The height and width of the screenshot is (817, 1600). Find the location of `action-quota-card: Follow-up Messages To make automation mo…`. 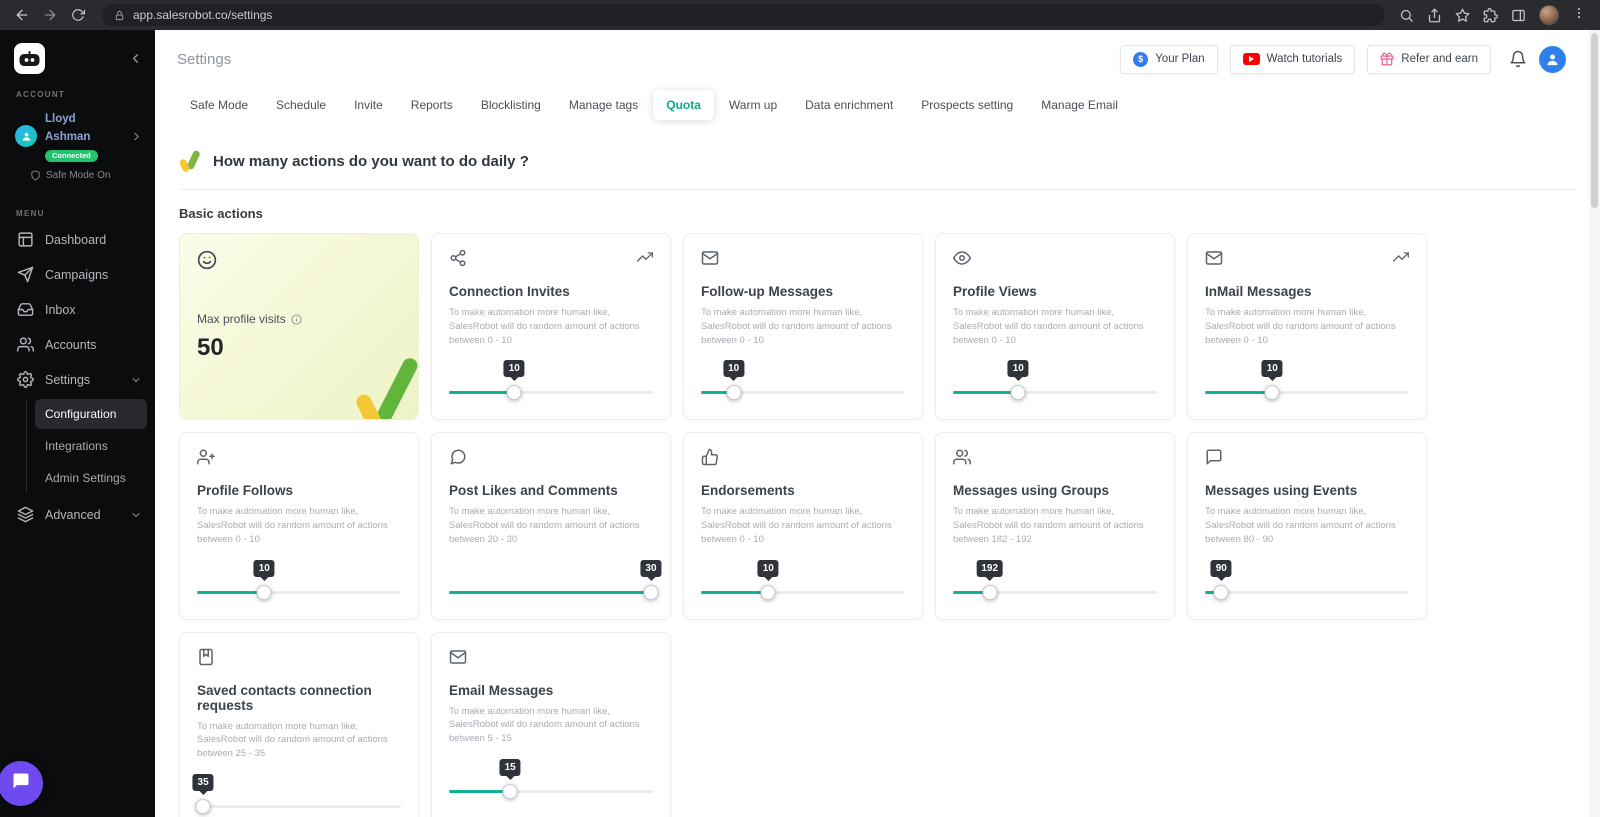

action-quota-card: Follow-up Messages To make automation mo… is located at coordinates (803, 327).